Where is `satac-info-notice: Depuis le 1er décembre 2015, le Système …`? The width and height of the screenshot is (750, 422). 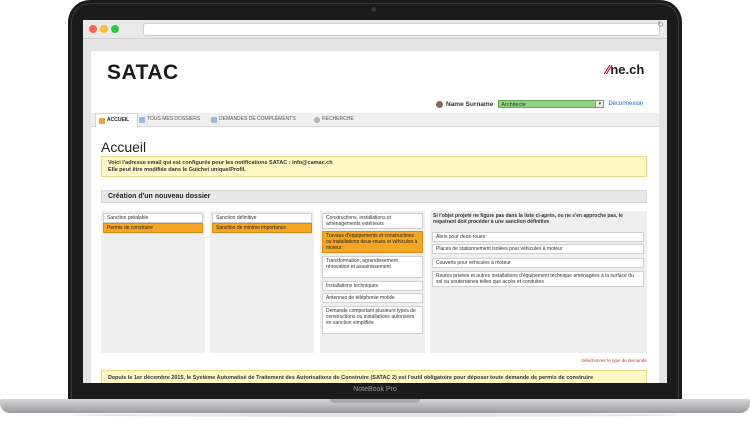
satac-info-notice: Depuis le 1er décembre 2015, le Système … is located at coordinates (374, 376).